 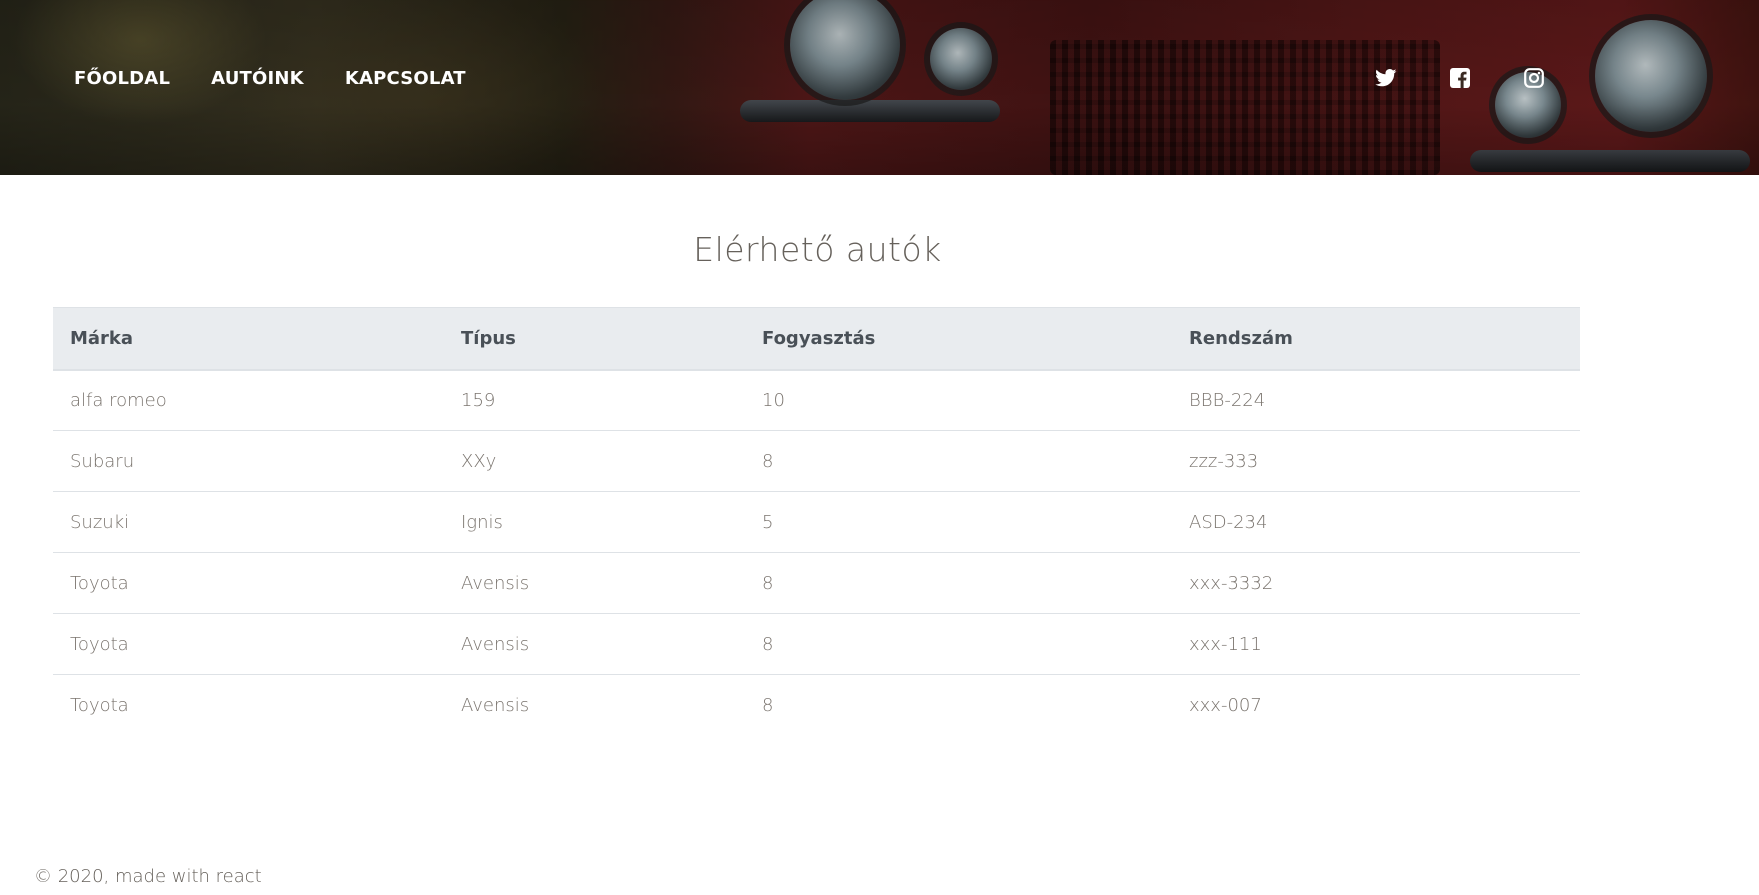 What do you see at coordinates (257, 78) in the screenshot?
I see `nav-item-autoink: AUTÓINK` at bounding box center [257, 78].